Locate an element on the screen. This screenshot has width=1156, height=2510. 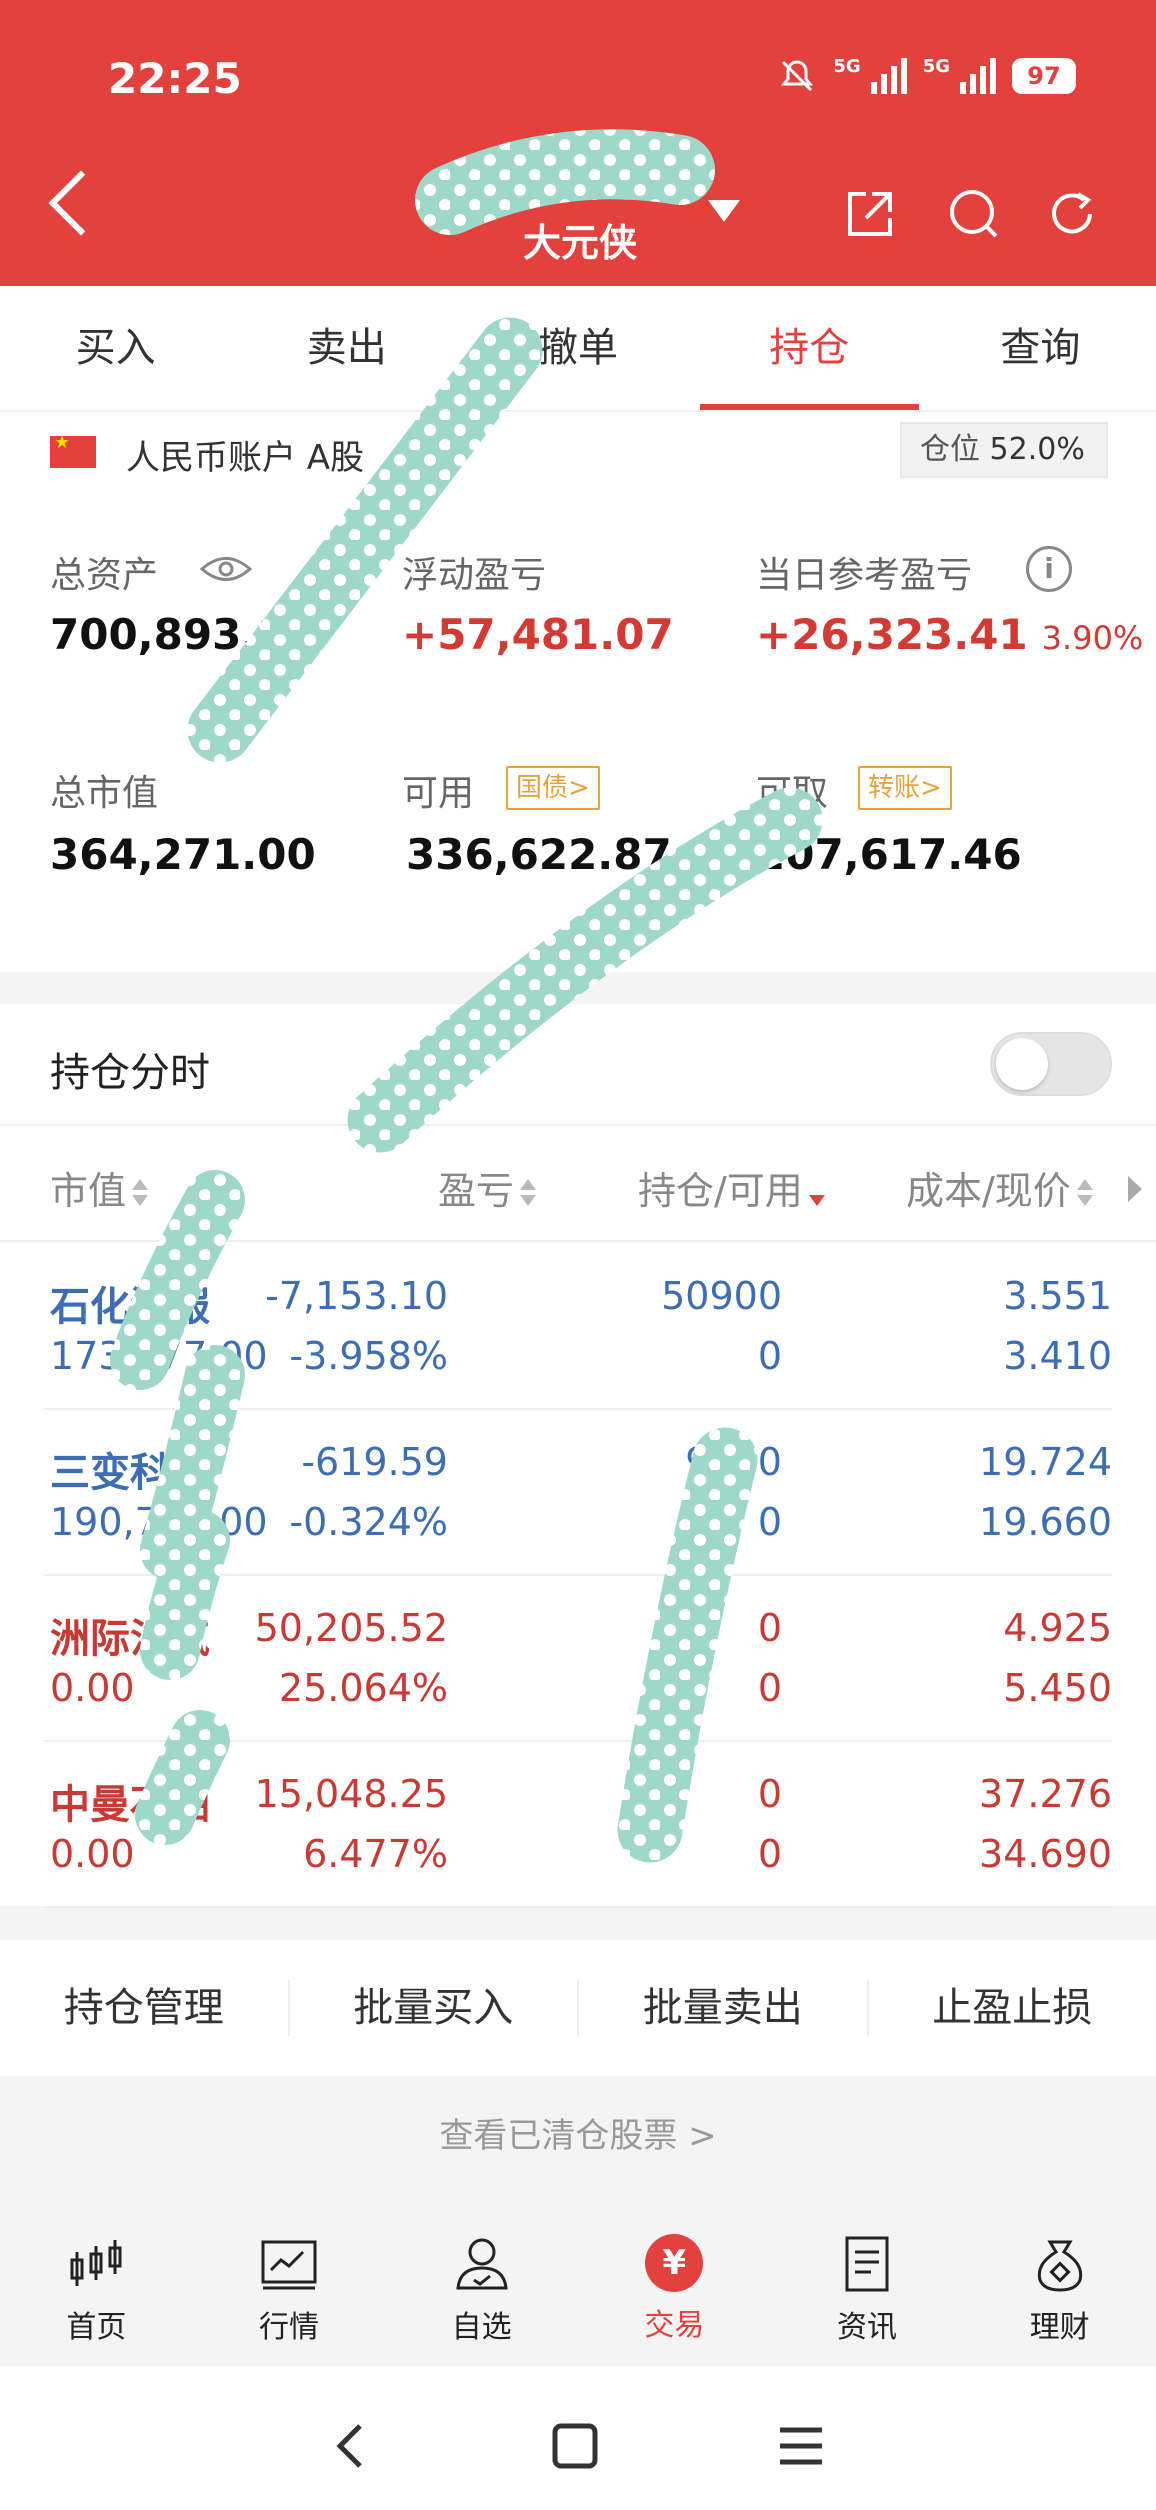
scroll-right-icon is located at coordinates (1135, 1189).